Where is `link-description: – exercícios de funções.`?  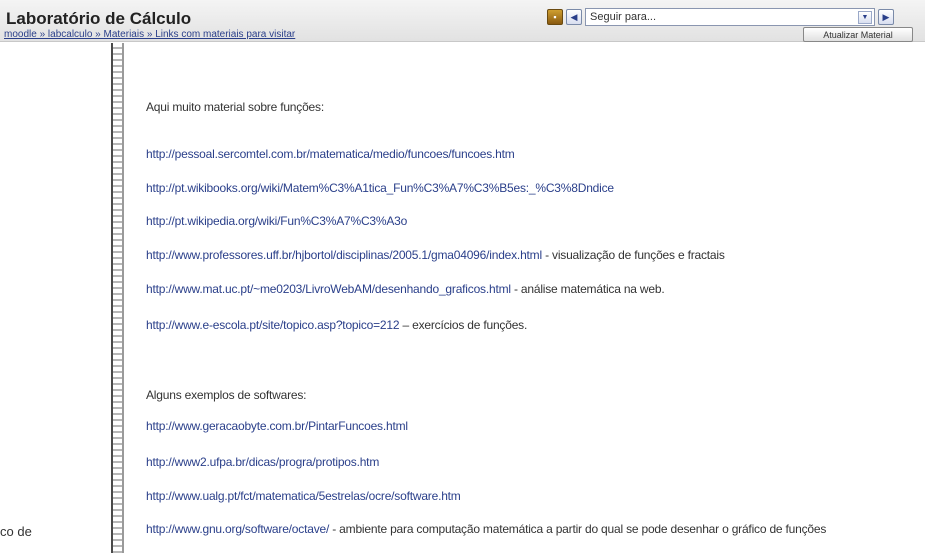 link-description: – exercícios de funções. is located at coordinates (463, 325).